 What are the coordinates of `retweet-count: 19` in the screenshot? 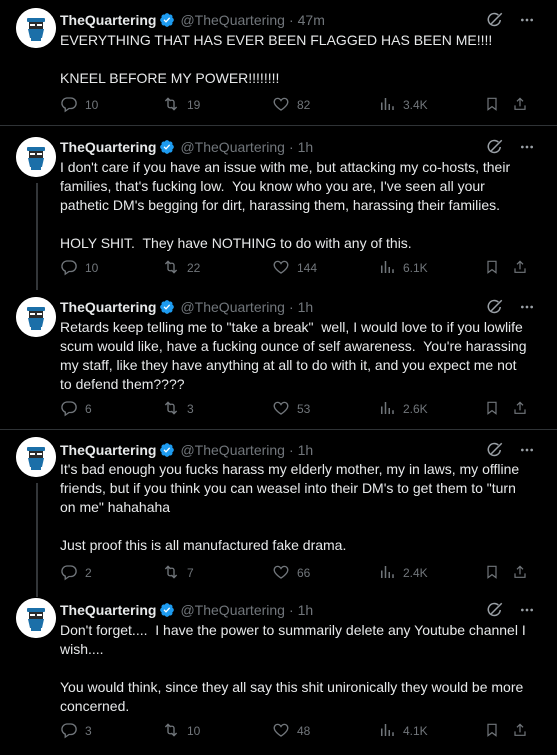 It's located at (194, 105).